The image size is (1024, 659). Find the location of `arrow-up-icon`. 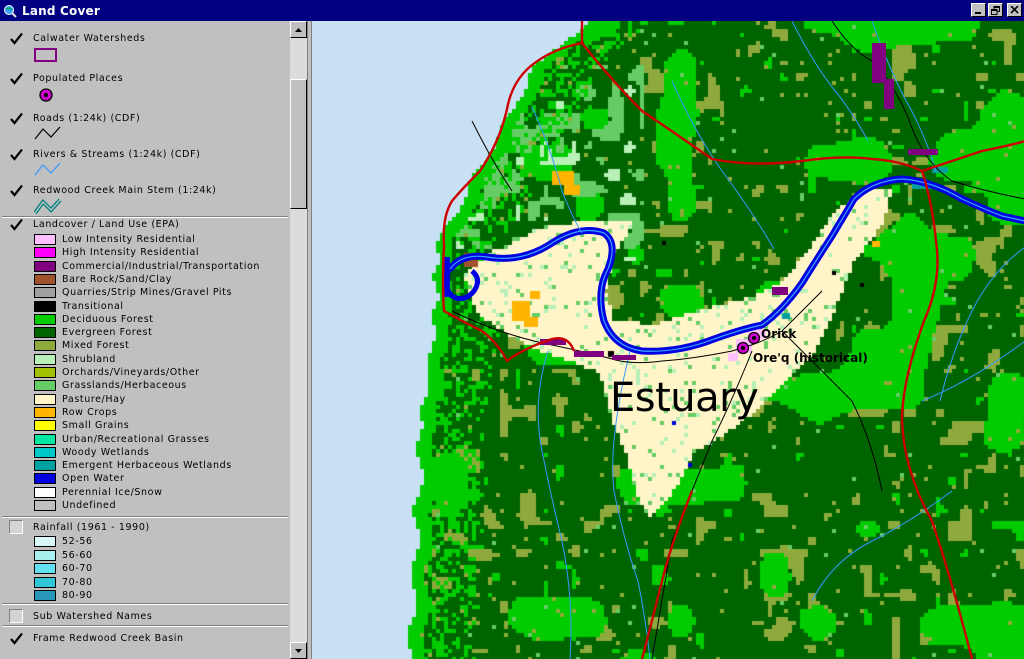

arrow-up-icon is located at coordinates (298, 29).